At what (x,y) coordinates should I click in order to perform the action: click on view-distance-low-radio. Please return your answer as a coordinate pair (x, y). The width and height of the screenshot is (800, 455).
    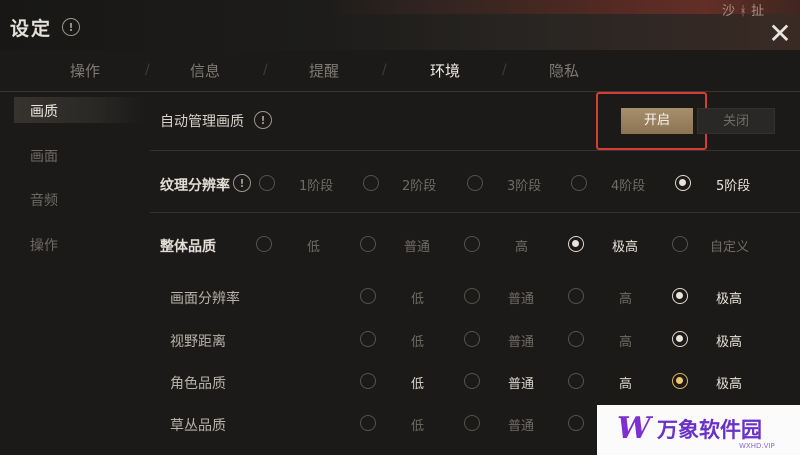
    Looking at the image, I should click on (368, 339).